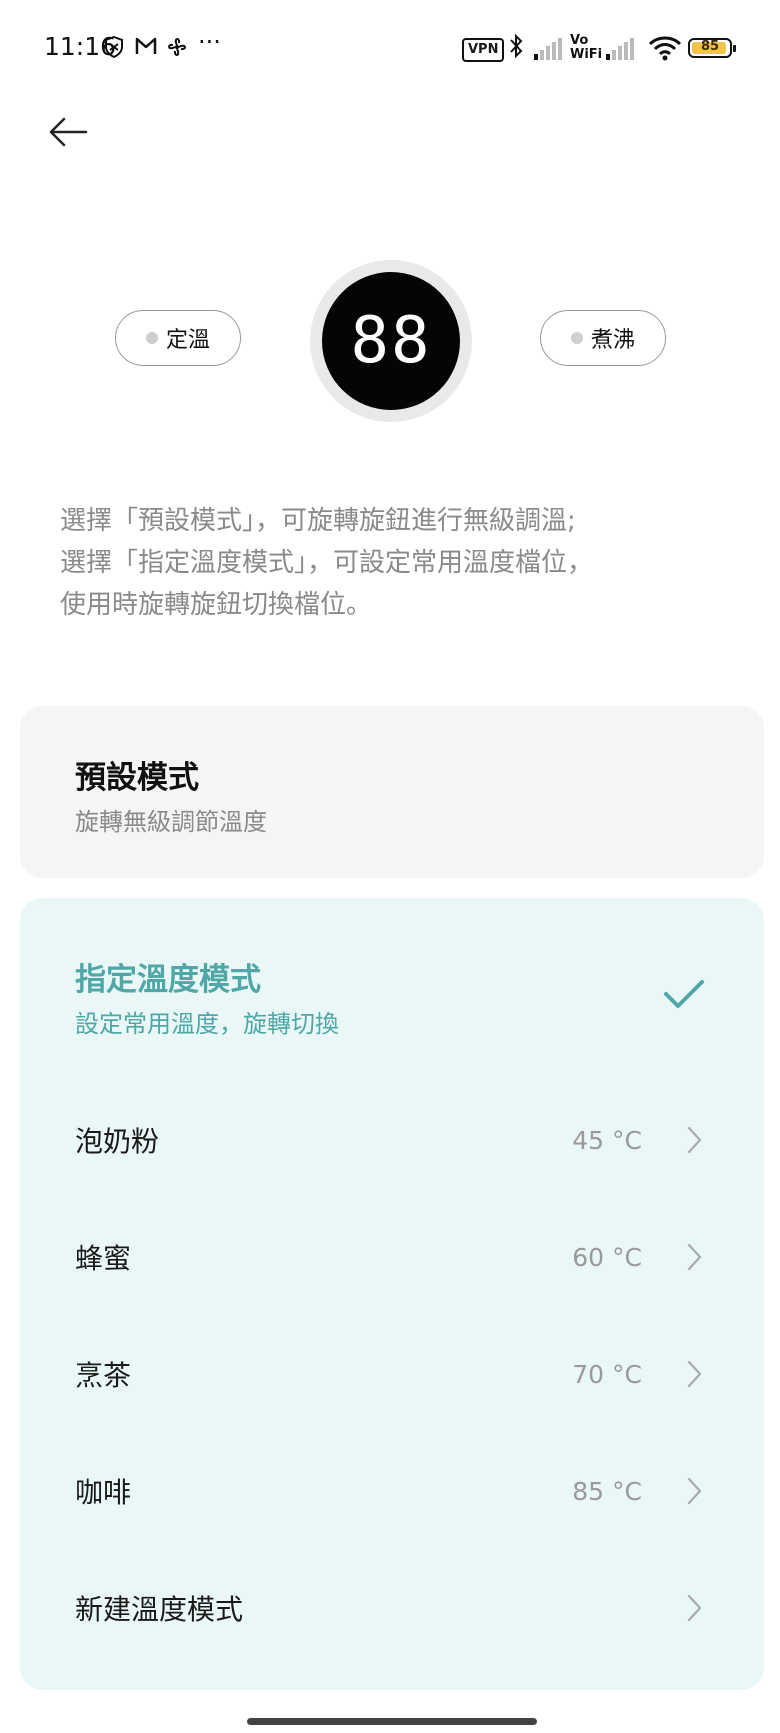 Image resolution: width=780 pixels, height=1733 pixels. What do you see at coordinates (392, 1608) in the screenshot?
I see `new-temp-mode-row: 新建溫度模式` at bounding box center [392, 1608].